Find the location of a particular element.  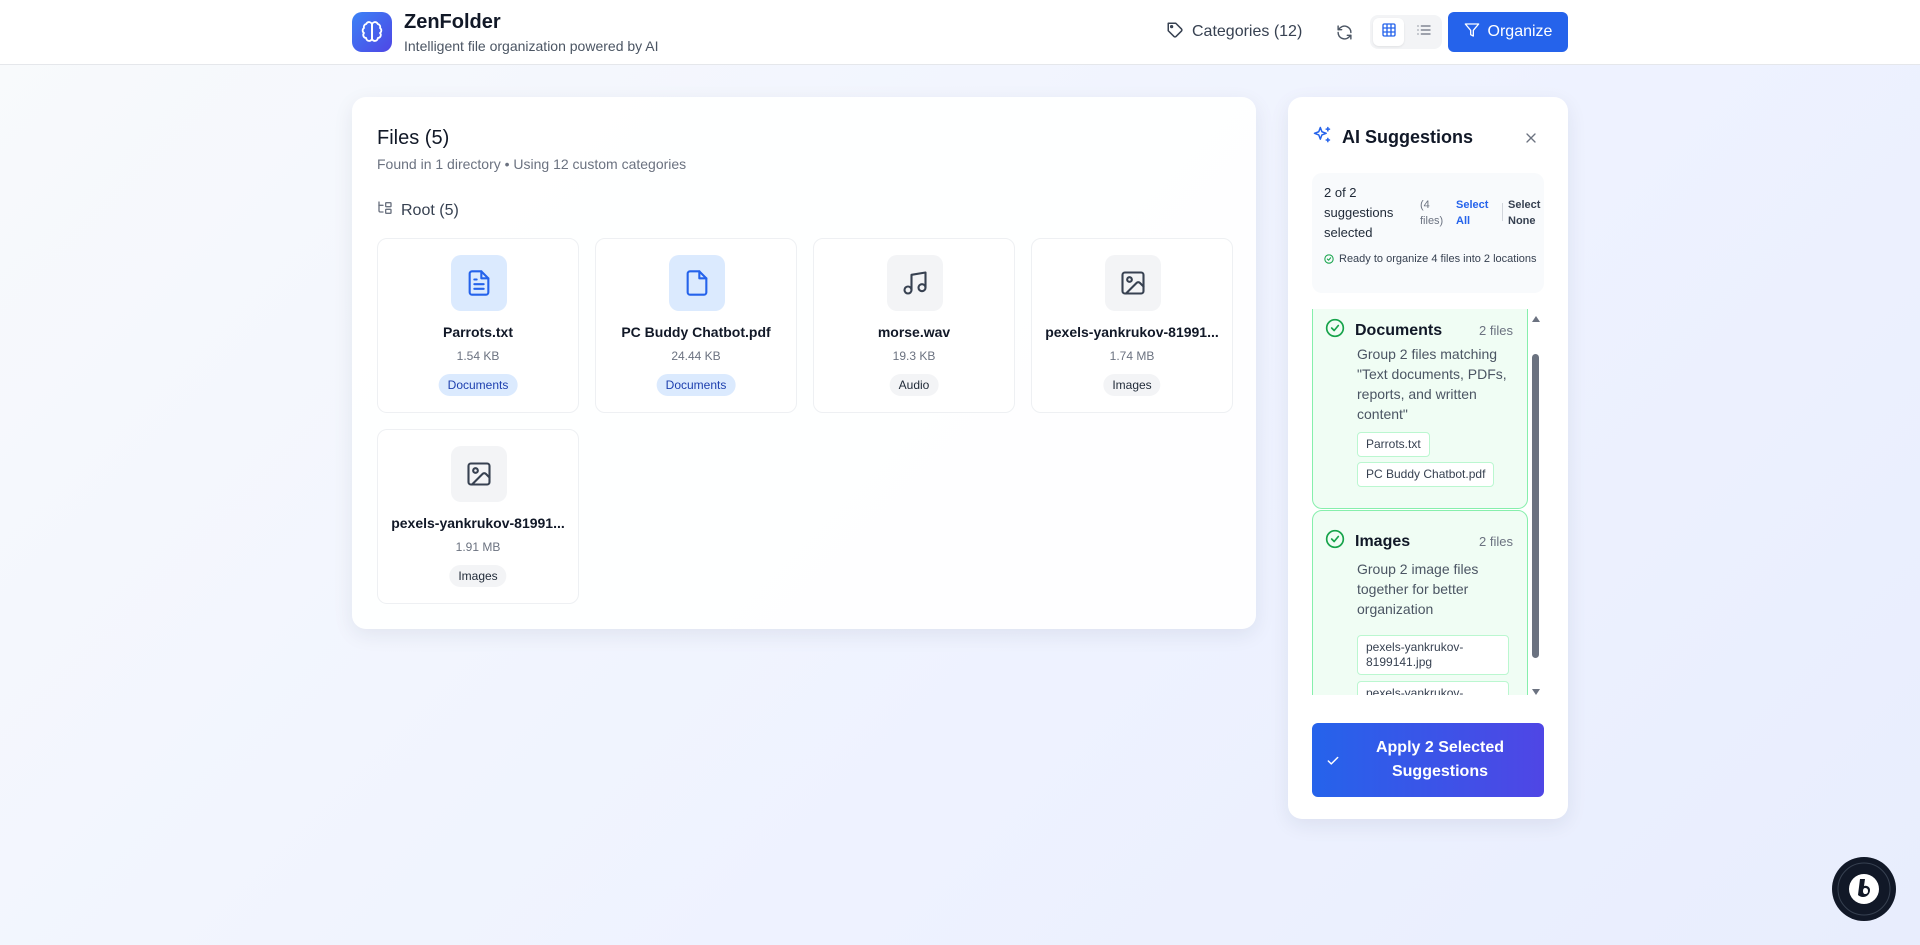

root-folder-label: Root (5) is located at coordinates (418, 210).